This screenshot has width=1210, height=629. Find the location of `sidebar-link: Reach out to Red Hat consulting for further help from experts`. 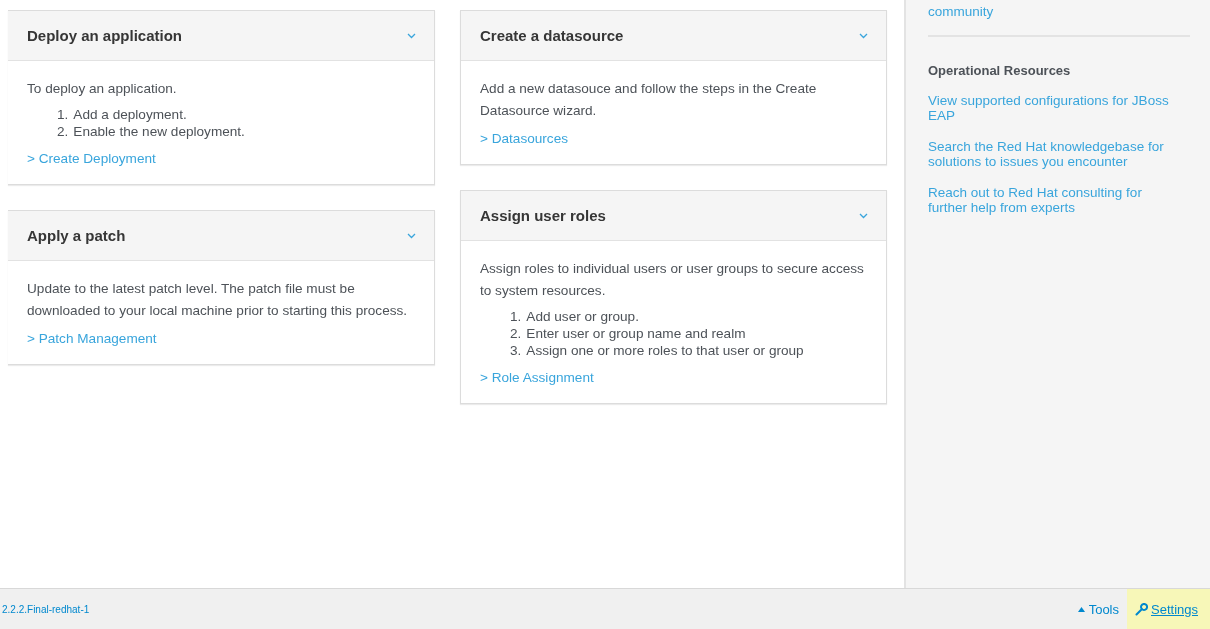

sidebar-link: Reach out to Red Hat consulting for further help from experts is located at coordinates (1053, 200).